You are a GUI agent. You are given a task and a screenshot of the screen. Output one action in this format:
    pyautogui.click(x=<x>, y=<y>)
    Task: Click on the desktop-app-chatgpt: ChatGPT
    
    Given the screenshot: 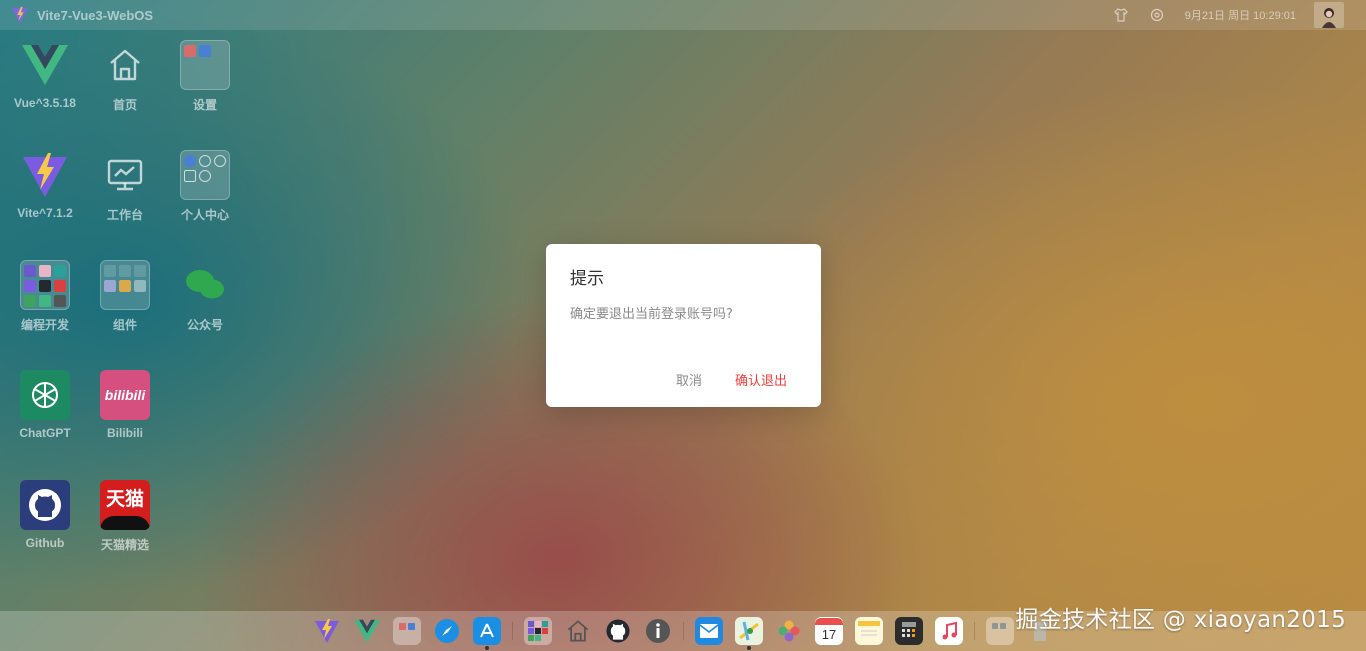 What is the action you would take?
    pyautogui.click(x=45, y=415)
    